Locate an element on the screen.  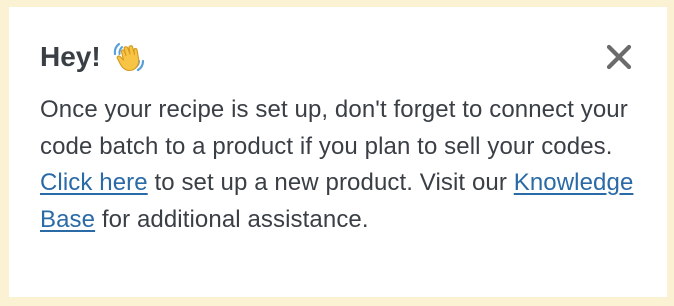
waving-hand-icon is located at coordinates (129, 57).